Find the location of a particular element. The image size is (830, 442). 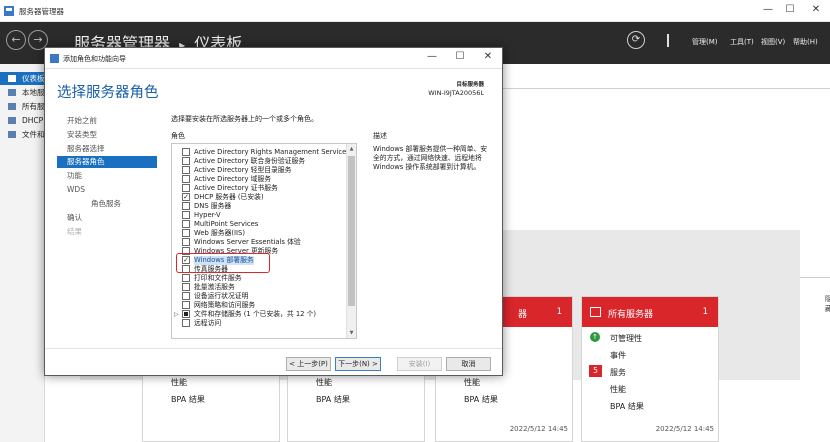

ok-icon: ↑ is located at coordinates (595, 337).